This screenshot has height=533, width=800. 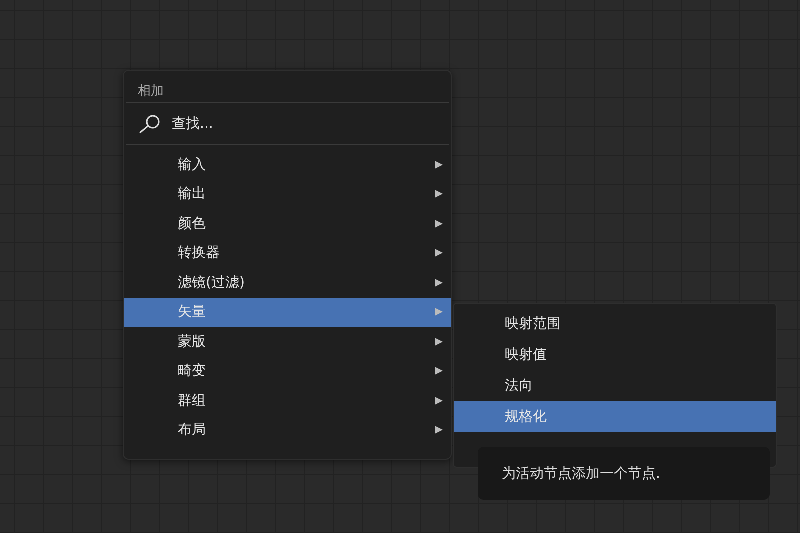 I want to click on tooltip-text: 为活动节点添加一个节点., so click(x=581, y=473).